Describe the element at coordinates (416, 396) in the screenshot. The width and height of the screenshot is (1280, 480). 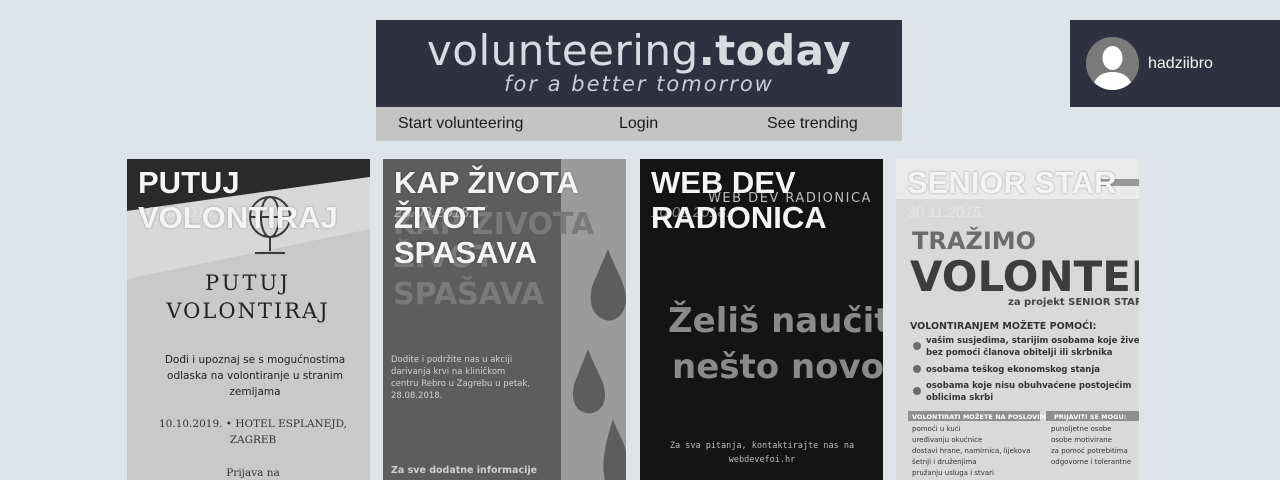
I see `poster-body-4: 28.08.2018.` at that location.